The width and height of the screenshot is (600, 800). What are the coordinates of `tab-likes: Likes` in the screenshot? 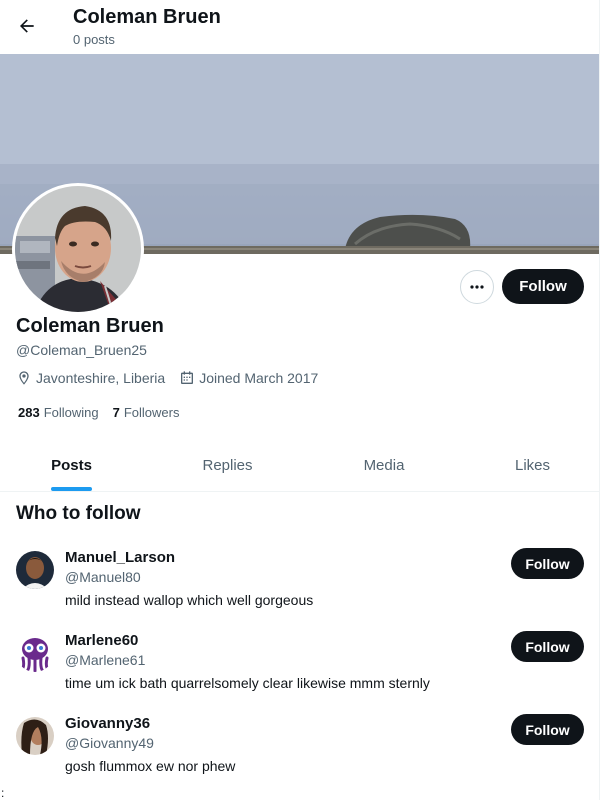 It's located at (532, 465).